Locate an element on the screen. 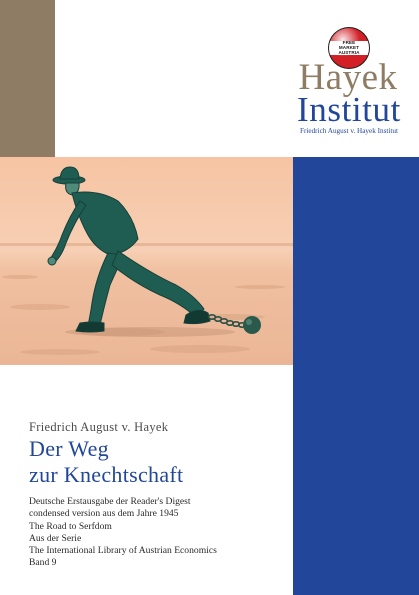 This screenshot has width=419, height=595. title-line: Der Weg is located at coordinates (69, 448).